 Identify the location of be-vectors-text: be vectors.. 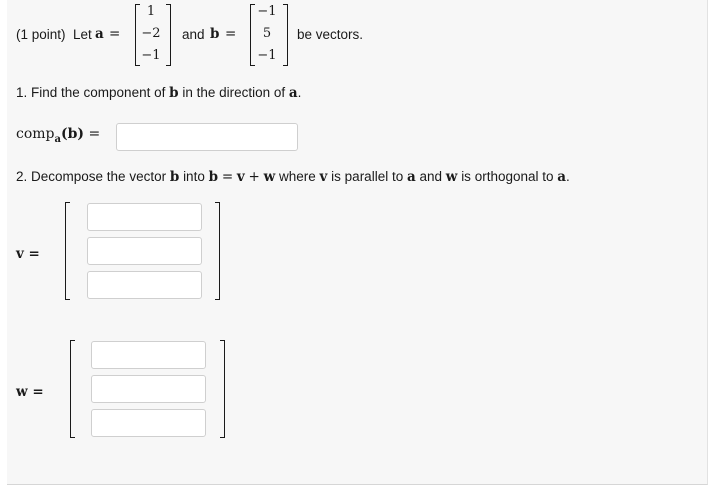
(330, 34).